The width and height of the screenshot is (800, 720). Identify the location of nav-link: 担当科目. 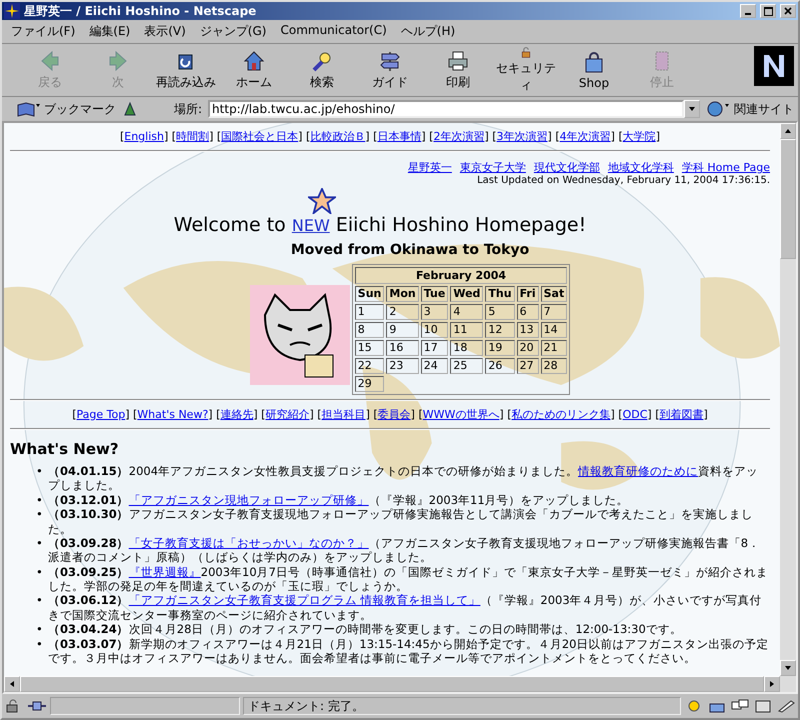
(344, 414).